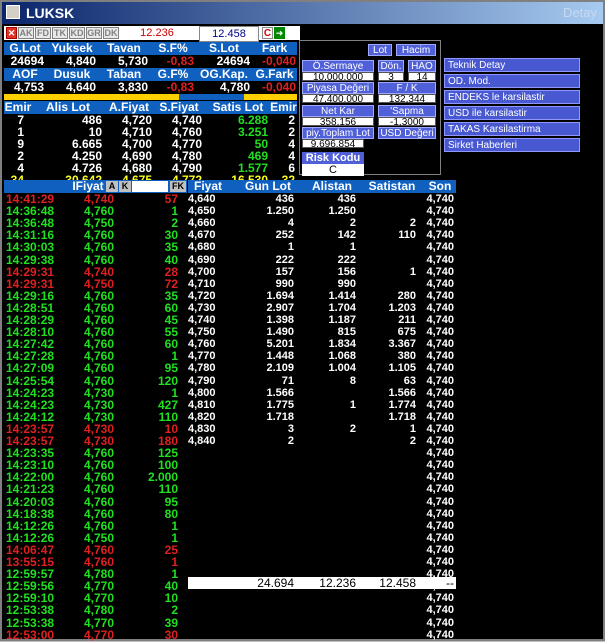 The height and width of the screenshot is (642, 605). What do you see at coordinates (322, 247) in the screenshot?
I see `price-row: 4,680 1 1 4,740` at bounding box center [322, 247].